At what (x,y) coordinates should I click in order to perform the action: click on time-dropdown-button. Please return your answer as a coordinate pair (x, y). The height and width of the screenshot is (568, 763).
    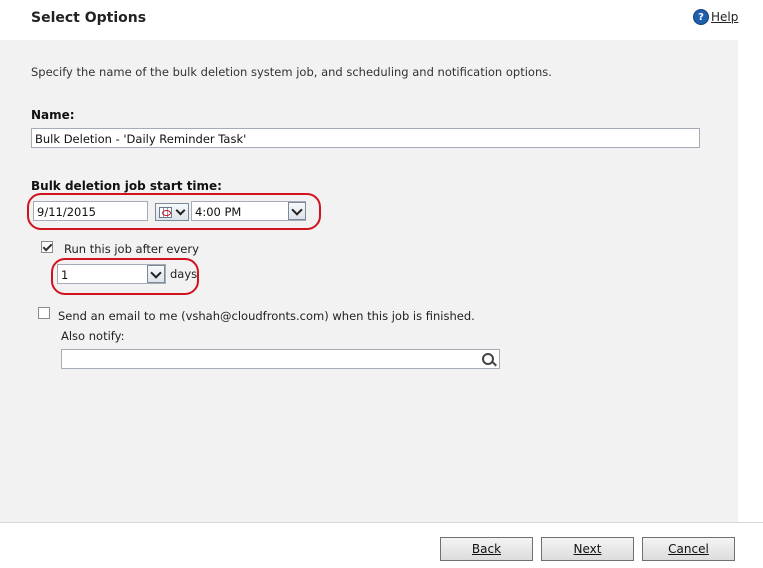
    Looking at the image, I should click on (297, 211).